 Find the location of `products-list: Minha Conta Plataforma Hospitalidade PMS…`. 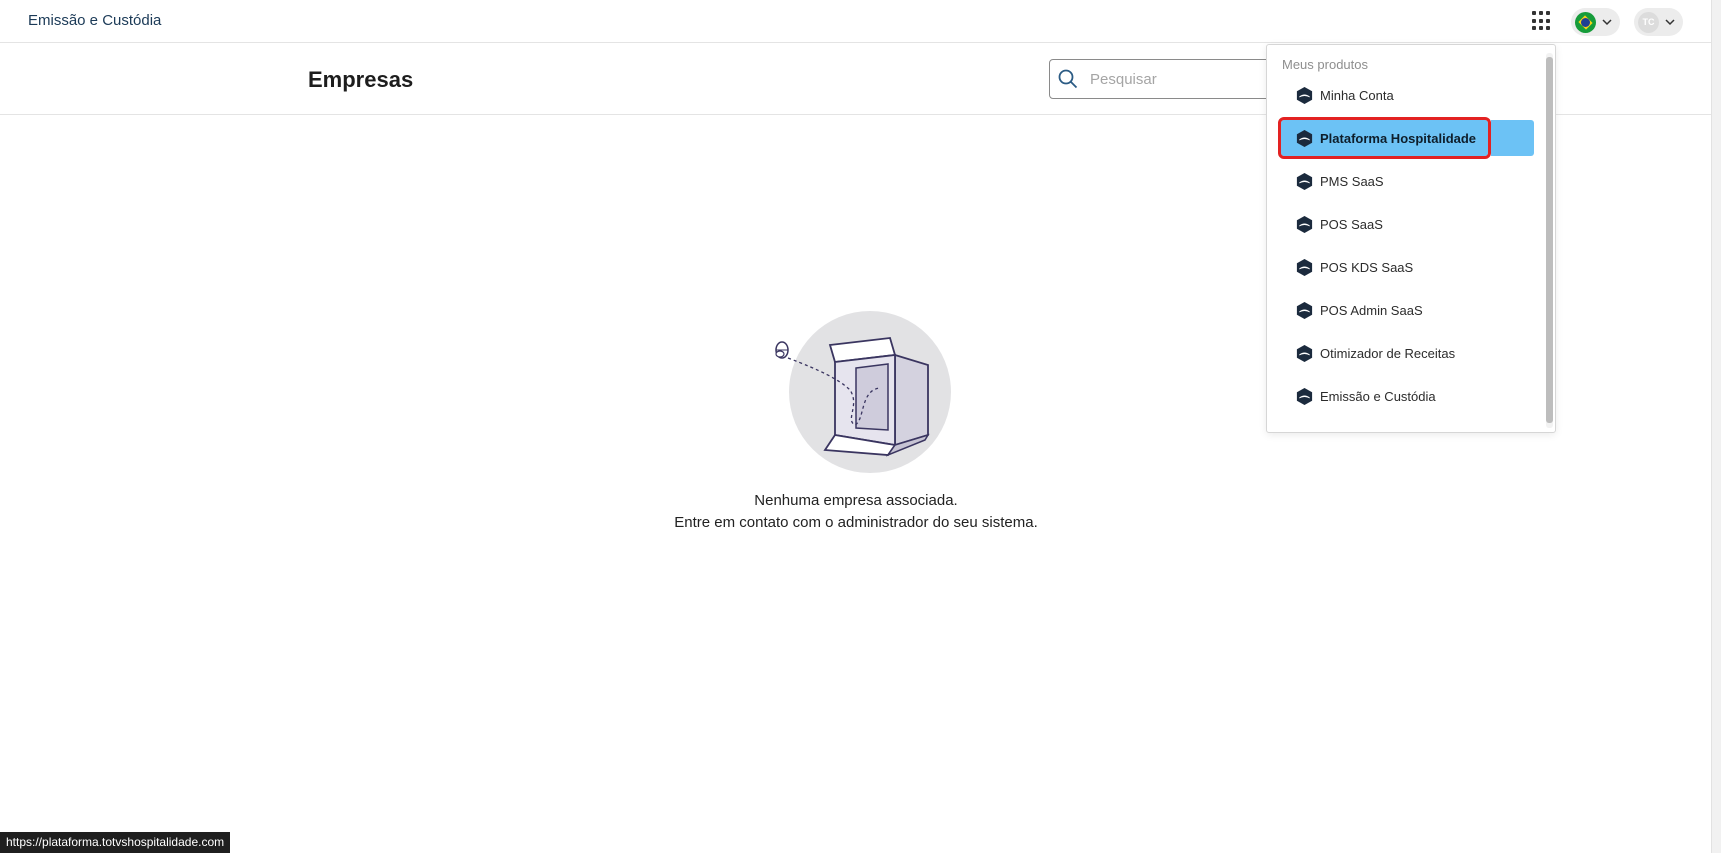

products-list: Minha Conta Plataforma Hospitalidade PMS… is located at coordinates (1411, 249).